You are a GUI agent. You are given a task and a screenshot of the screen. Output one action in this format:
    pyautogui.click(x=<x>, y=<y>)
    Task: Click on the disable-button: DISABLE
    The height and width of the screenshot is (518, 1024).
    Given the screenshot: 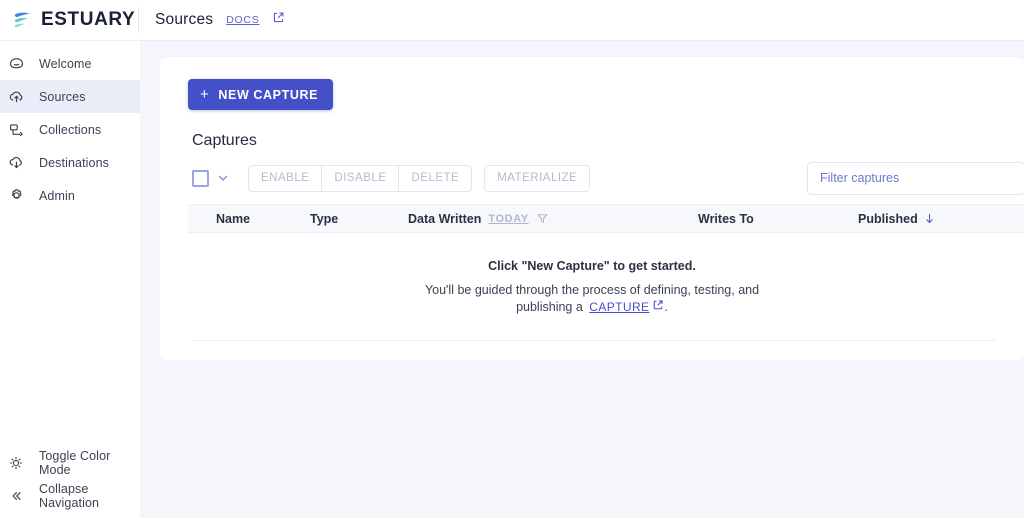 What is the action you would take?
    pyautogui.click(x=361, y=178)
    